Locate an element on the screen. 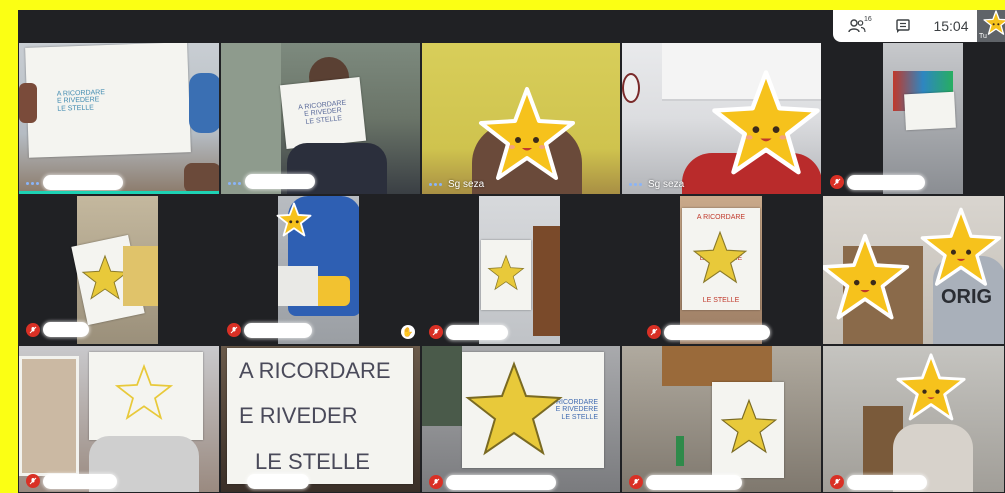 This screenshot has height=493, width=1005. video-tile-9: A RICORDARE E RIVEDERE LE STELLE is located at coordinates (691, 270).